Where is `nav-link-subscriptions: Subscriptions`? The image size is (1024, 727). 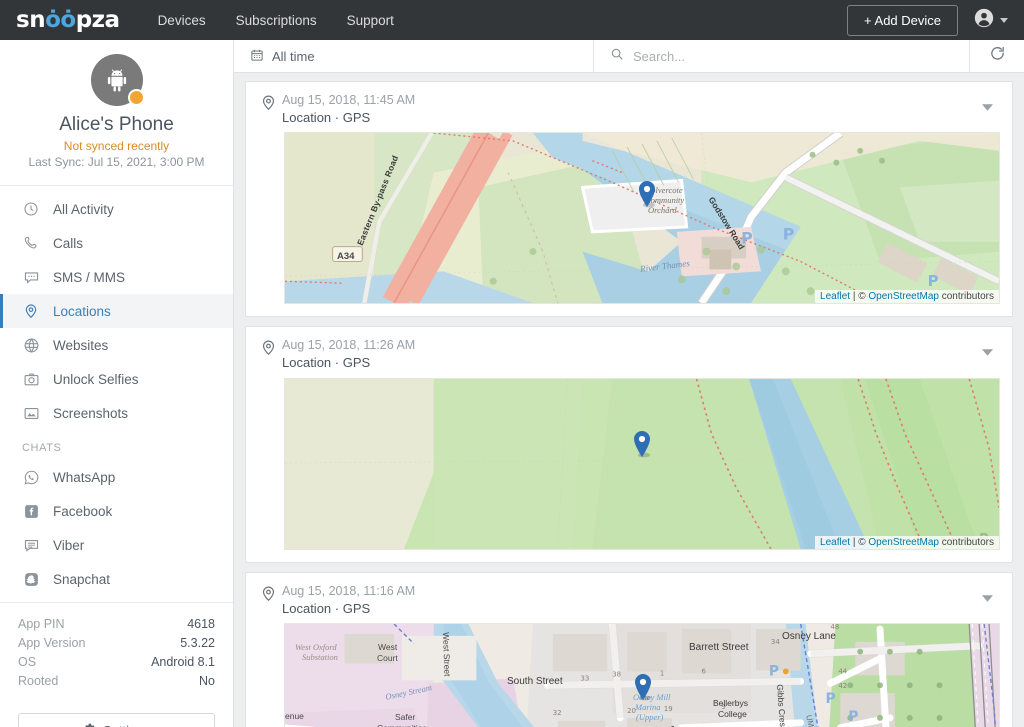 nav-link-subscriptions: Subscriptions is located at coordinates (276, 20).